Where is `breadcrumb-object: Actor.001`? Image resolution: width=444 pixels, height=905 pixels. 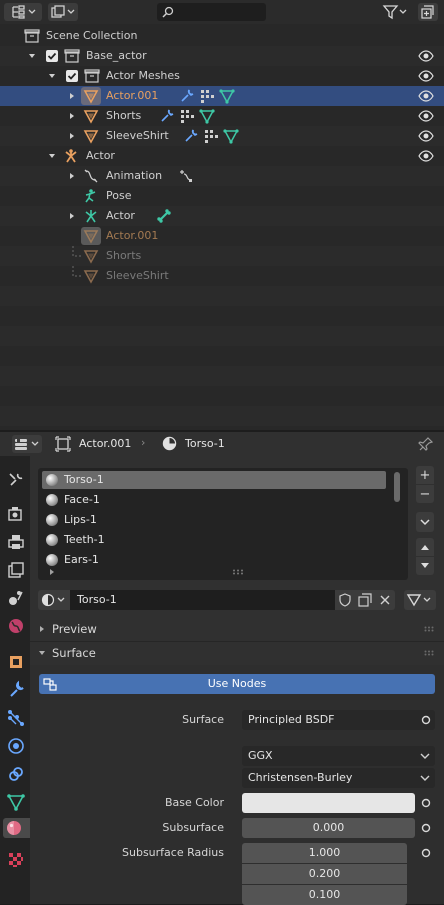
breadcrumb-object: Actor.001 is located at coordinates (105, 443).